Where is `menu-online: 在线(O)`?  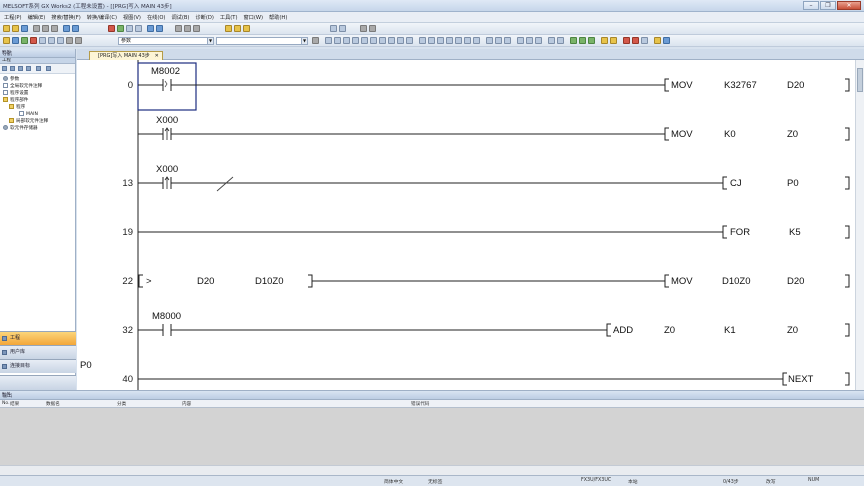
menu-online: 在线(O) is located at coordinates (156, 17).